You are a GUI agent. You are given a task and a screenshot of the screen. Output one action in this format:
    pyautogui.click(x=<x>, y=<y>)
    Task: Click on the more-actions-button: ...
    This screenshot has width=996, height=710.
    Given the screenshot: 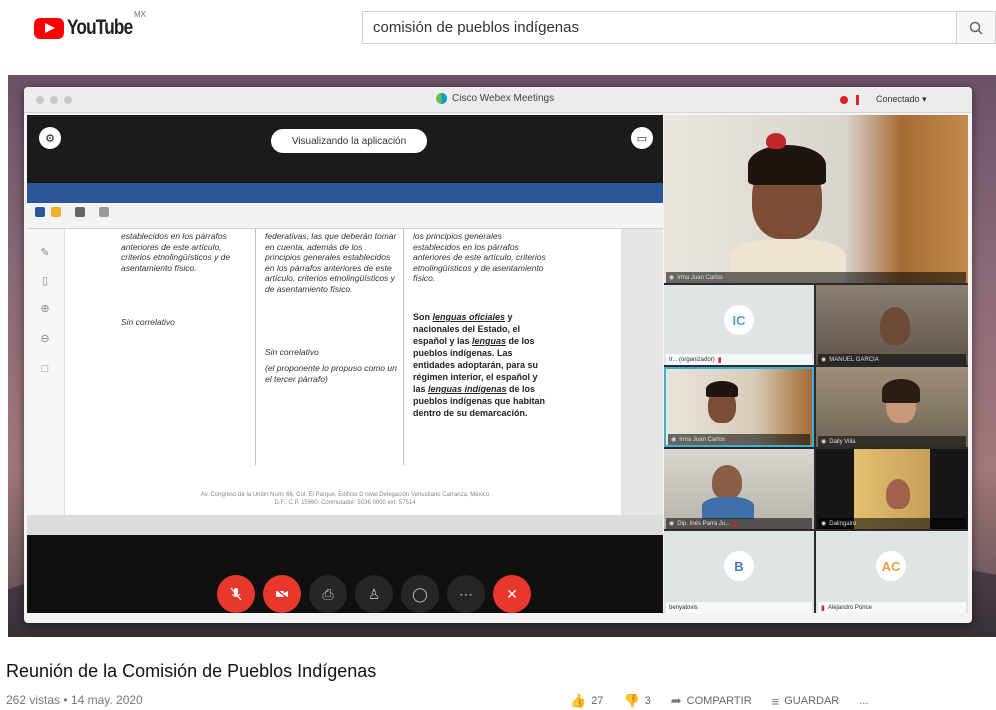 What is the action you would take?
    pyautogui.click(x=863, y=701)
    